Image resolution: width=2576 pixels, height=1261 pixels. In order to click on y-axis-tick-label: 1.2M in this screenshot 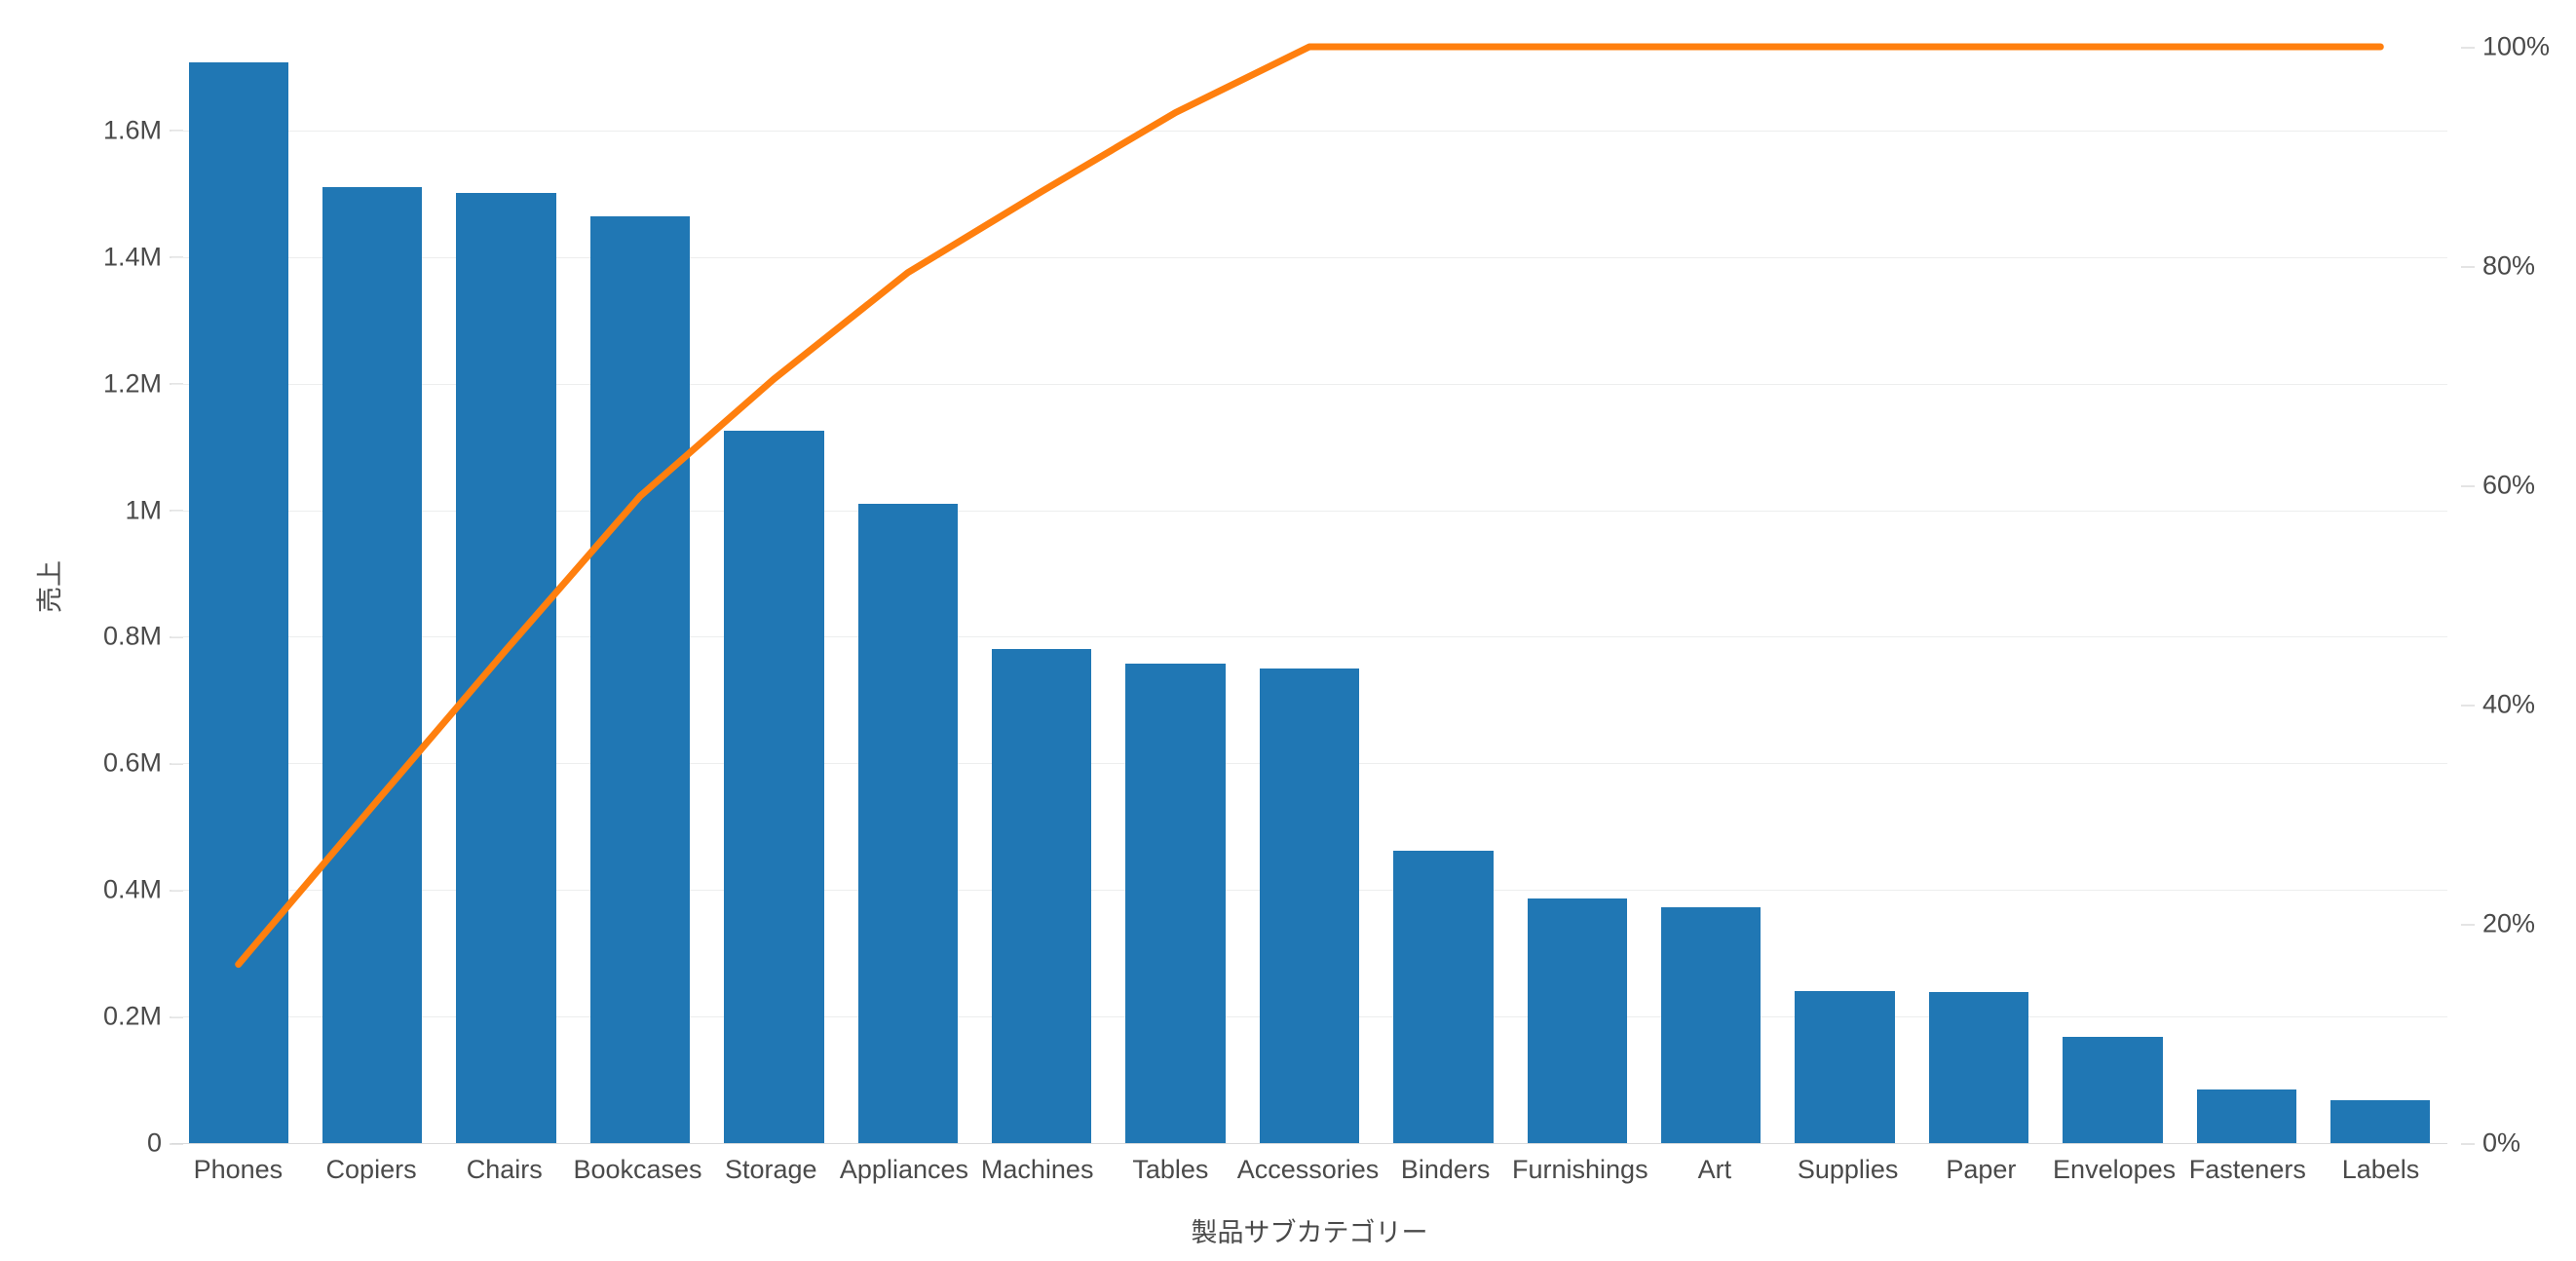, I will do `click(143, 383)`.